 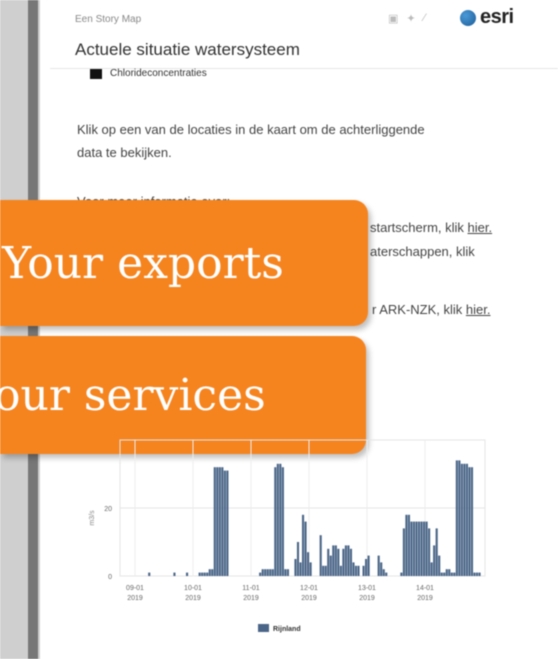 What do you see at coordinates (425, 18) in the screenshot?
I see `link-icon: ⁄` at bounding box center [425, 18].